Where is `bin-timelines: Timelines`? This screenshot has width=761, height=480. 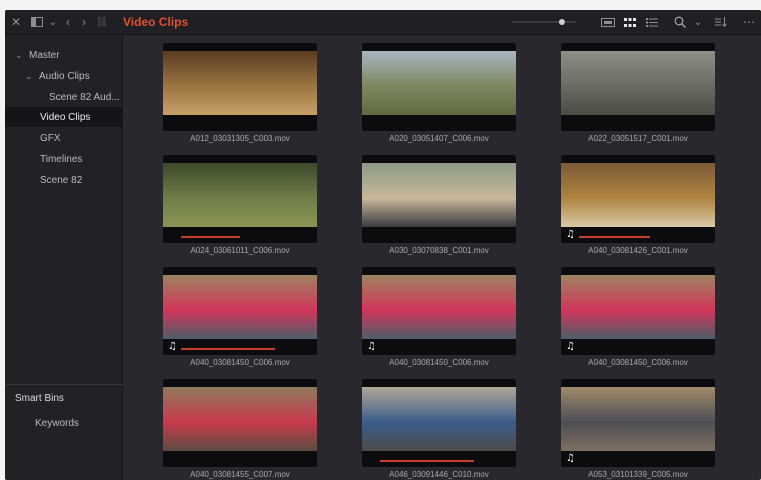
bin-timelines: Timelines is located at coordinates (64, 159).